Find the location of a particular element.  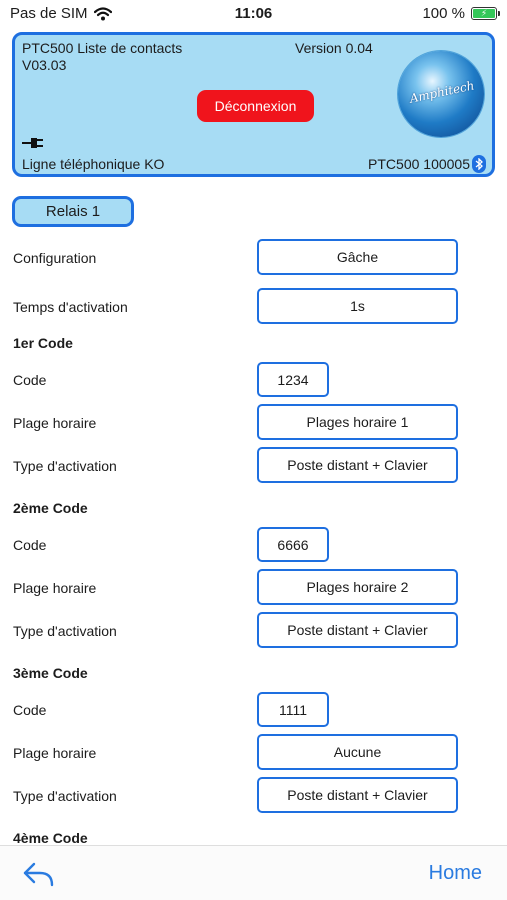

code-3-activation-label: Type d'activation is located at coordinates (65, 796).